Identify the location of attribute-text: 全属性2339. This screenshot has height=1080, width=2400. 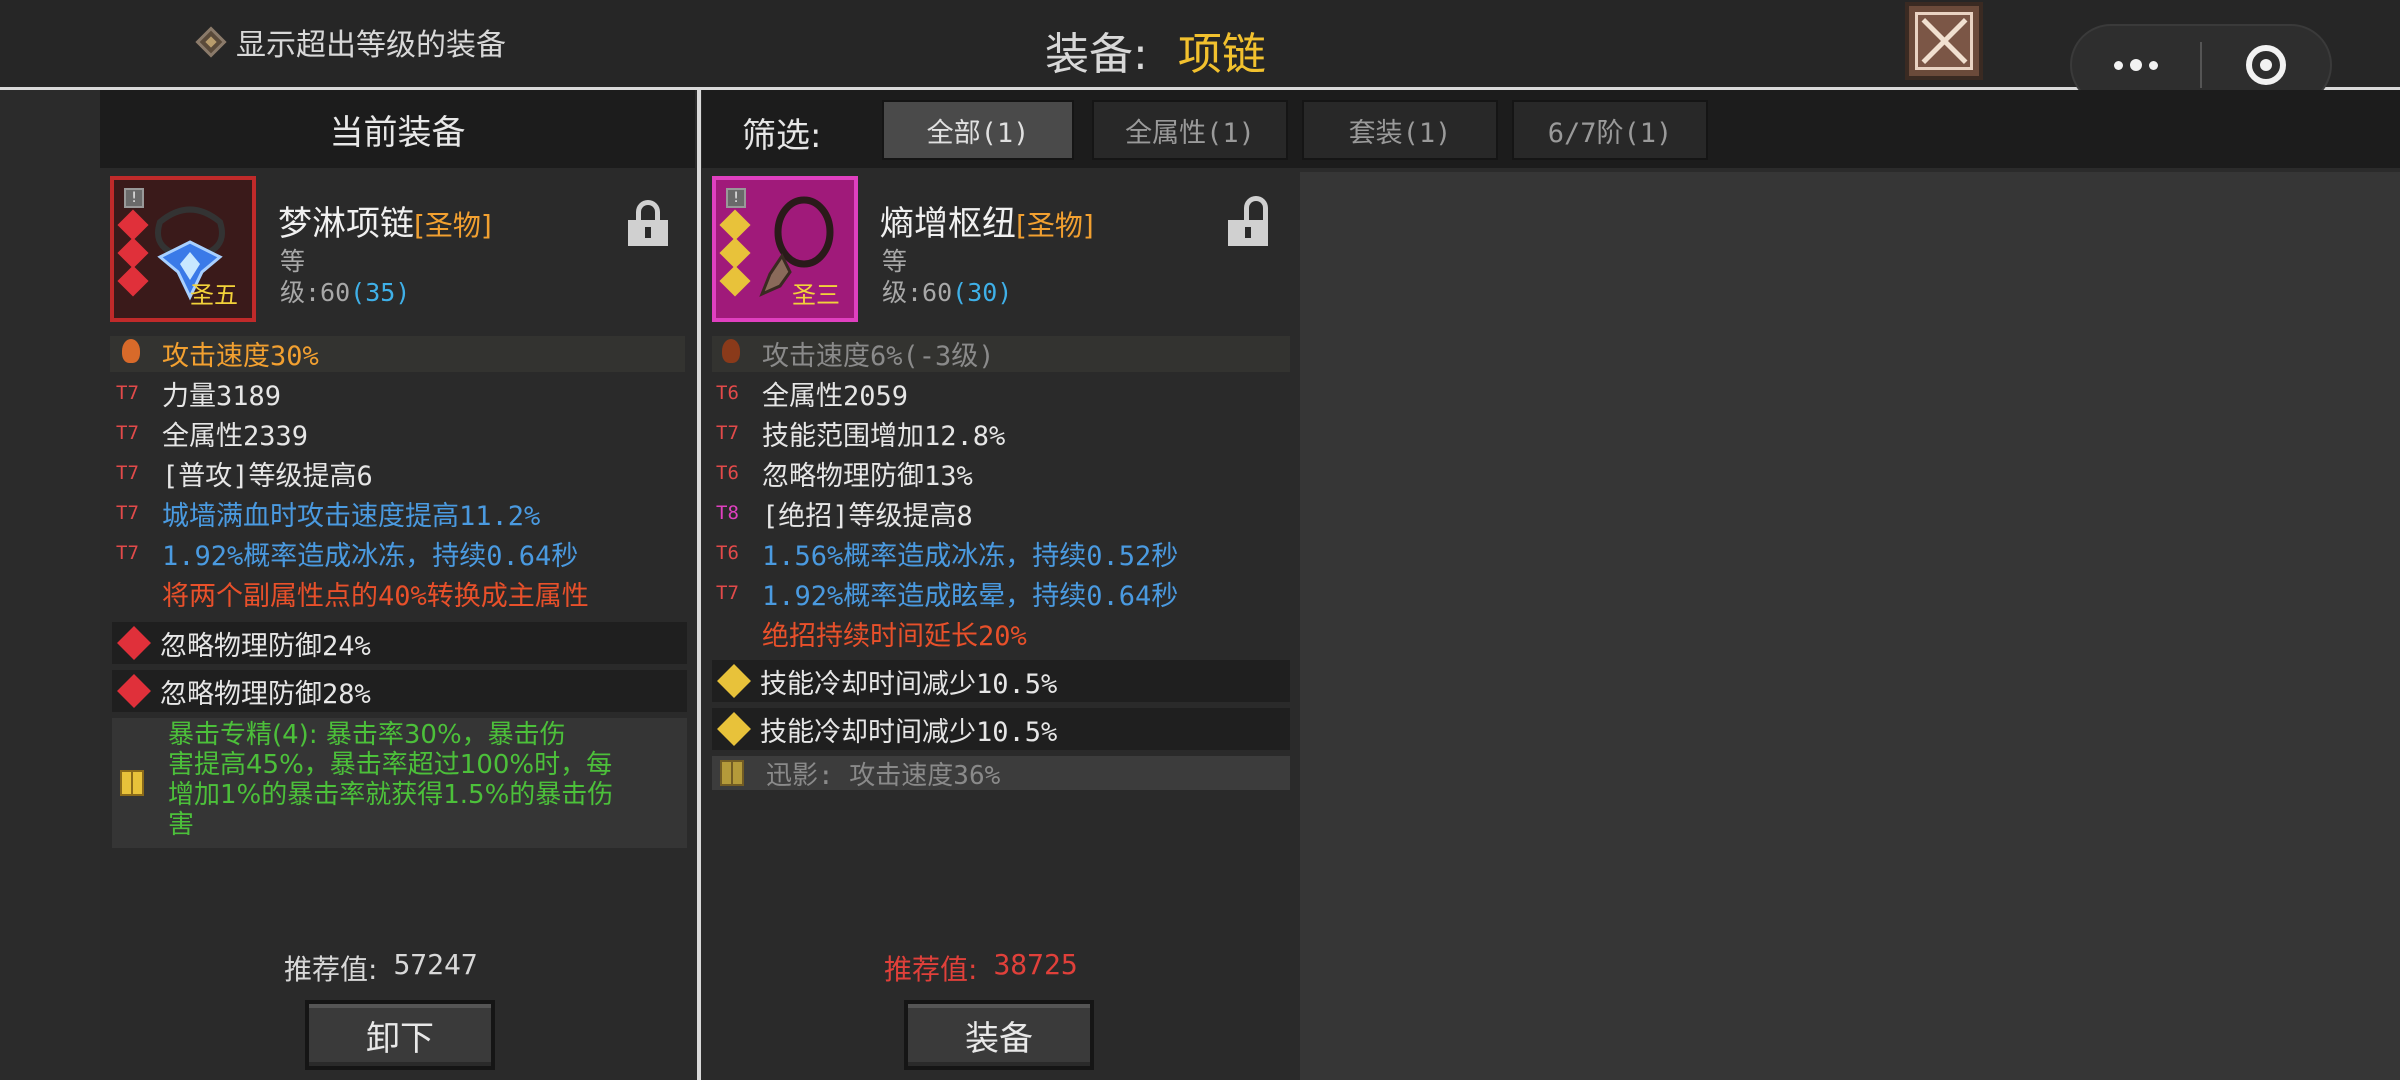
(235, 436).